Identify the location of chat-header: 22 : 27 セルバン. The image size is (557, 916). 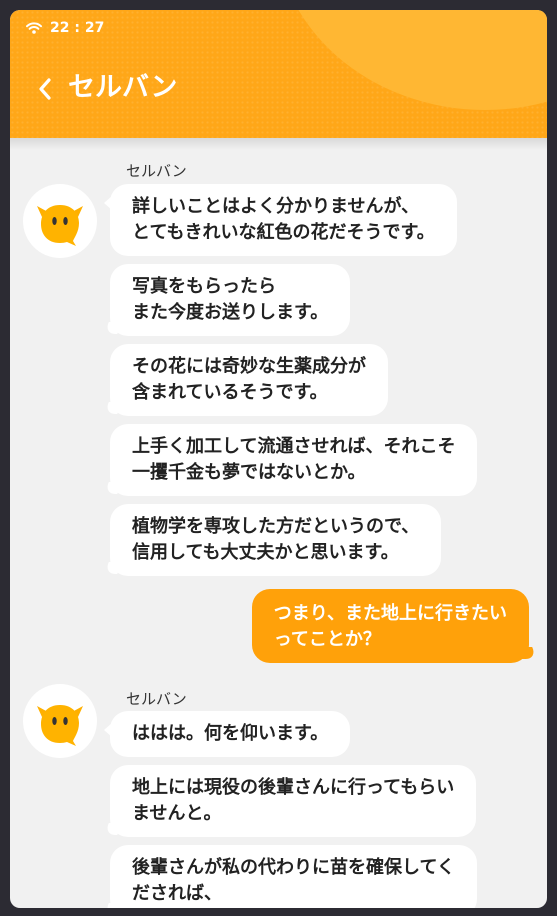
(278, 74).